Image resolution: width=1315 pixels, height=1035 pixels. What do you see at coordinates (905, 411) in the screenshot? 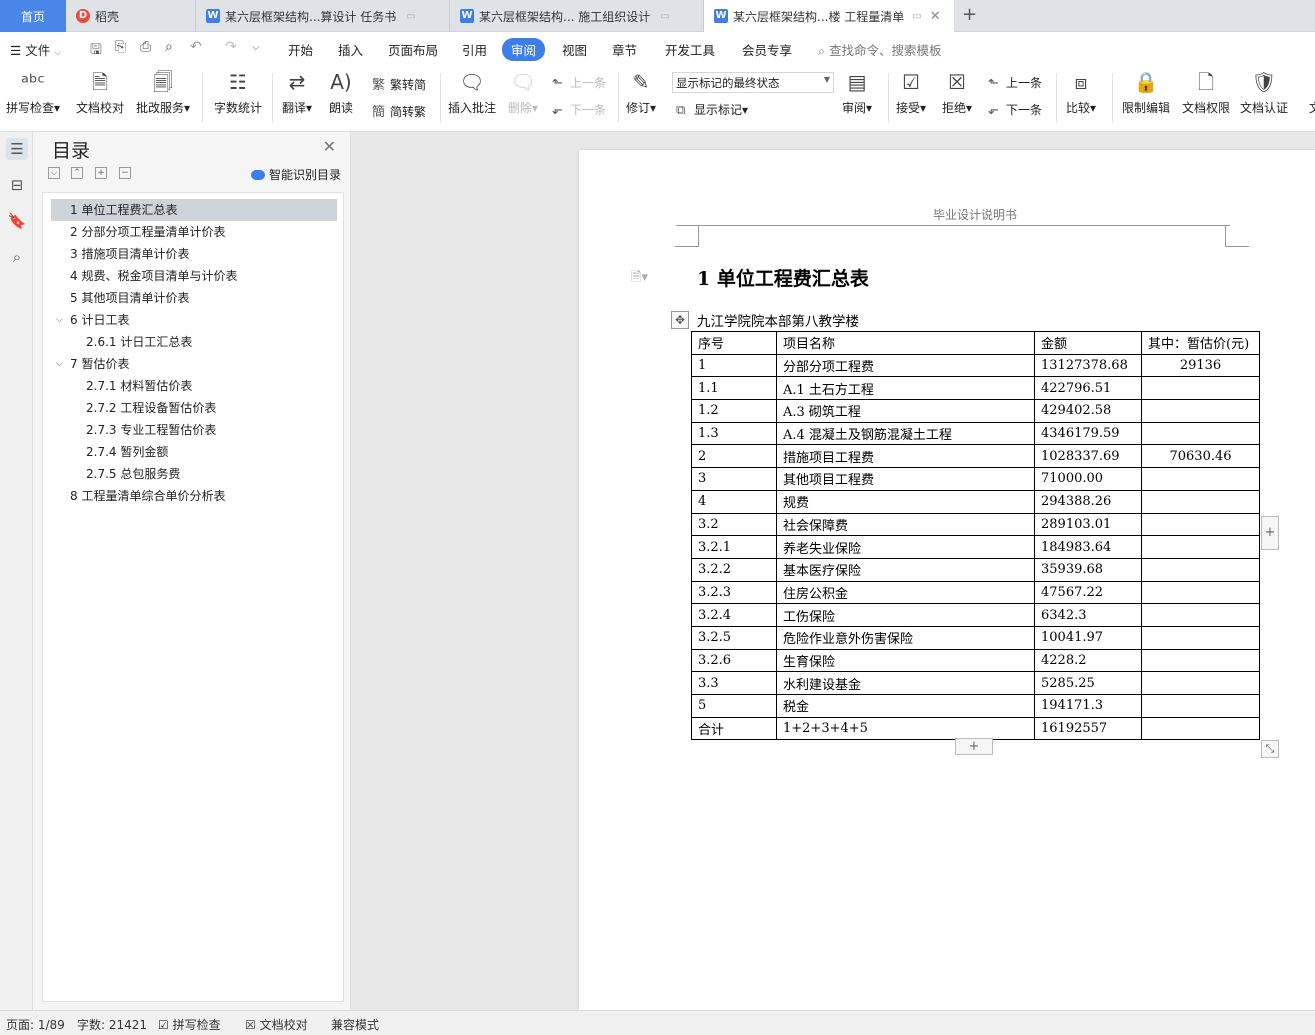
I see `table-cell: A.3 砌筑工程` at bounding box center [905, 411].